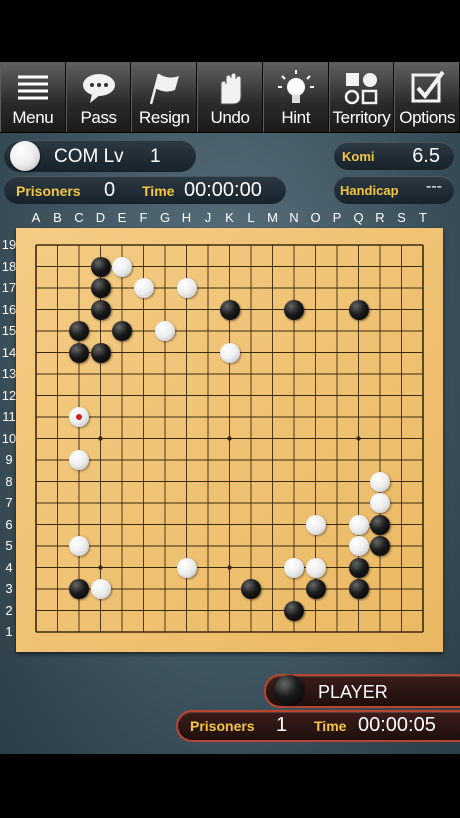 This screenshot has height=818, width=460. What do you see at coordinates (9, 438) in the screenshot?
I see `row-label: 10` at bounding box center [9, 438].